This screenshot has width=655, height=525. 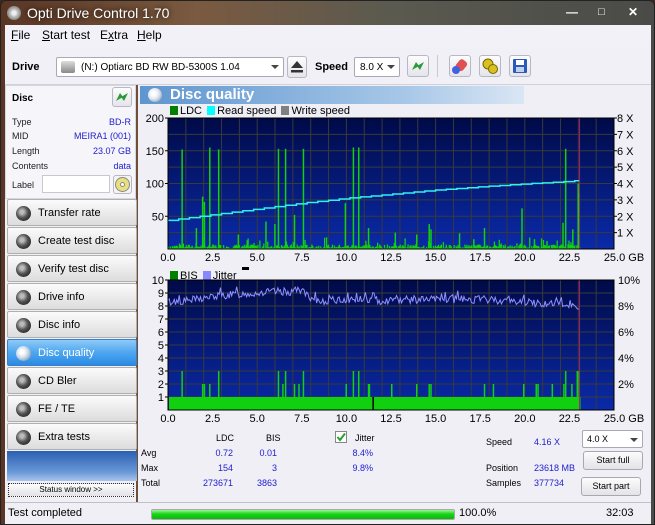 I want to click on progress-label: 100.0%, so click(x=478, y=513).